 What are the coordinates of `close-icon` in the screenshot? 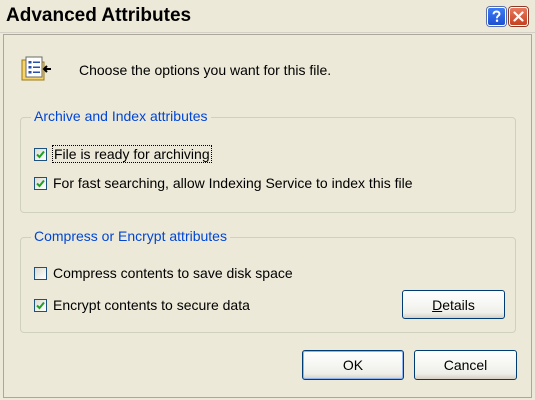 It's located at (518, 16).